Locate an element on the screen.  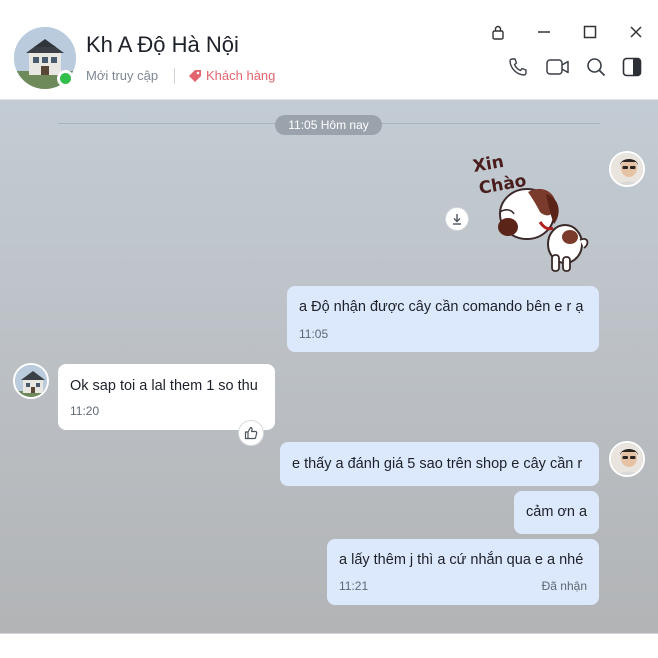
online-status-dot is located at coordinates (65, 78).